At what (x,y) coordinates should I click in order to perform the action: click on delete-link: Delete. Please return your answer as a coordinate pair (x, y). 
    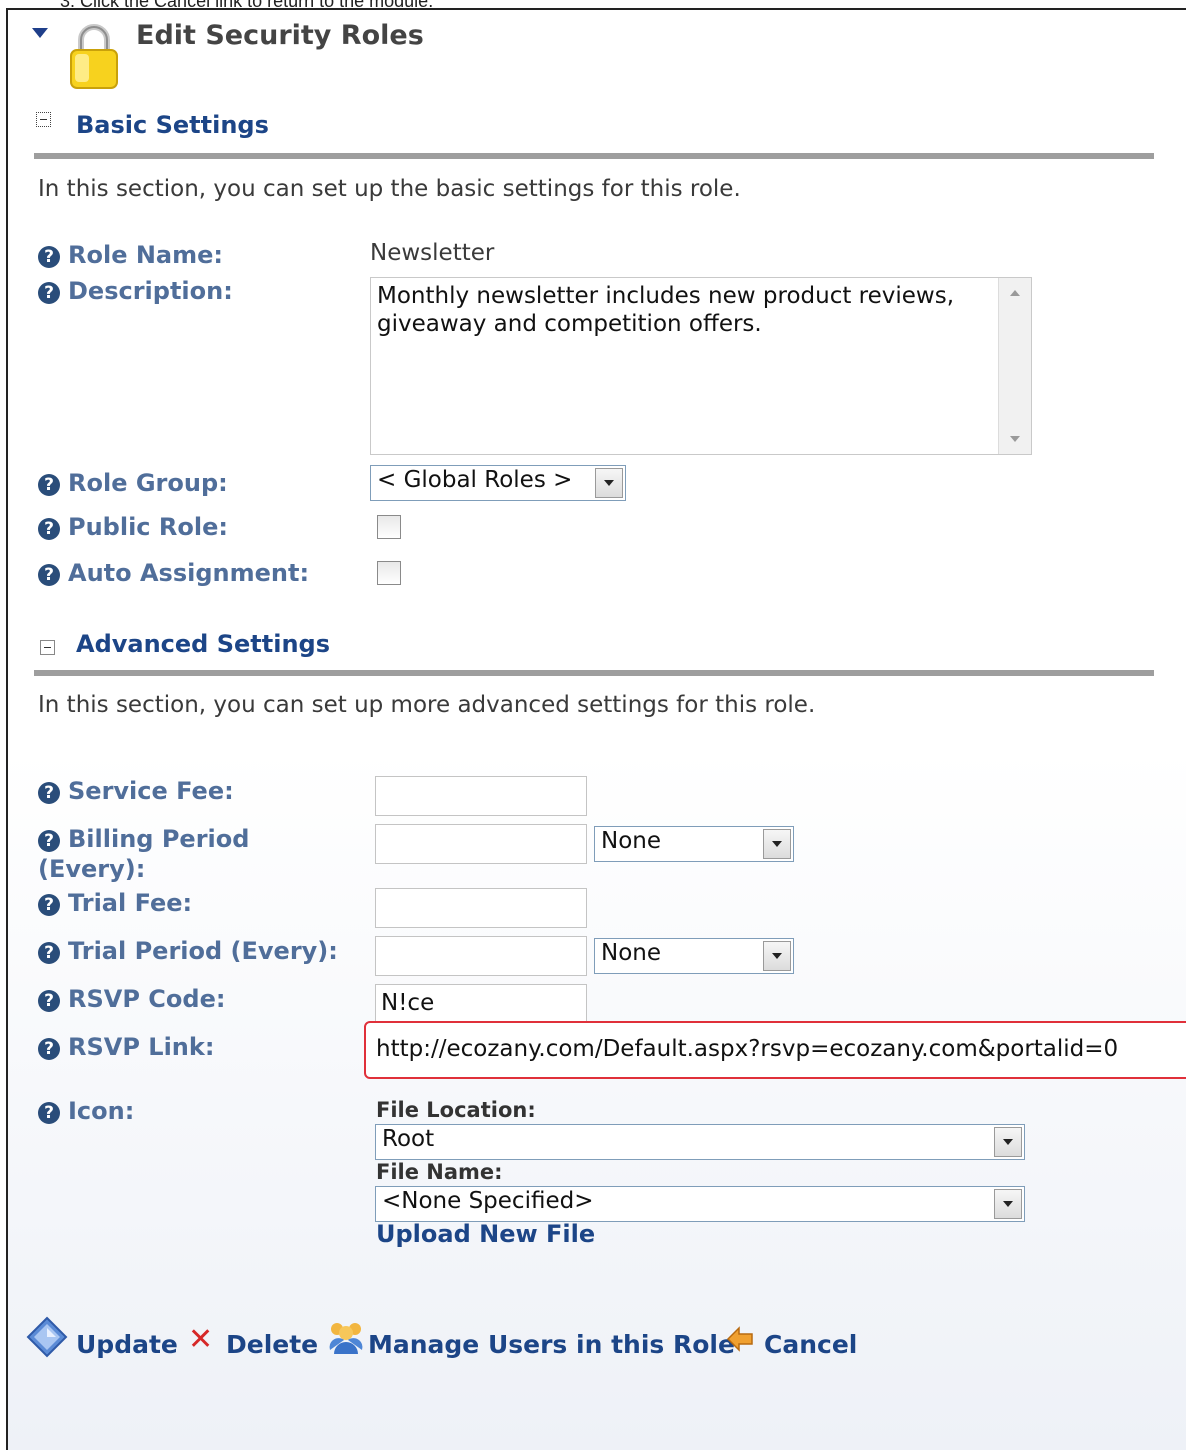
    Looking at the image, I should click on (272, 1344).